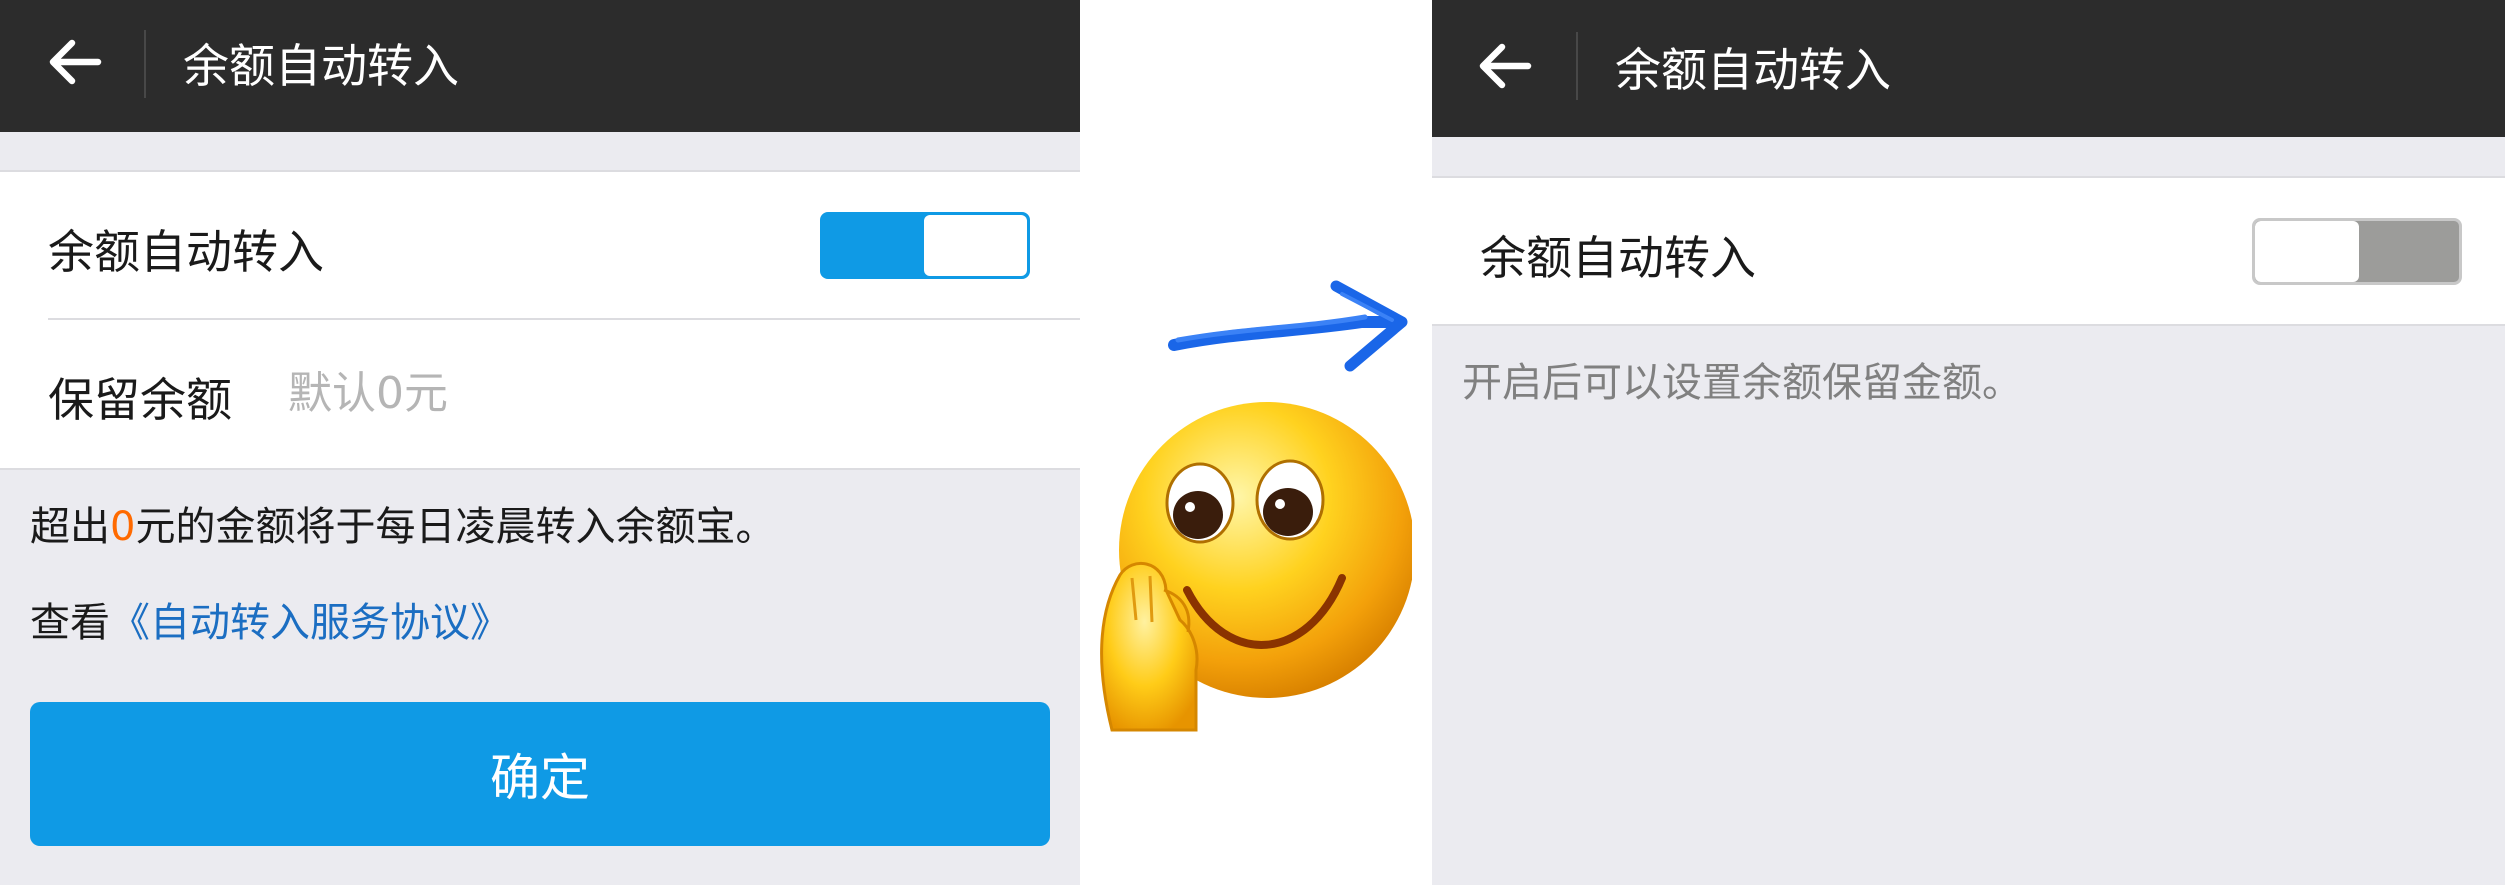 Image resolution: width=2505 pixels, height=885 pixels. What do you see at coordinates (70, 623) in the screenshot?
I see `agreement-prefix: 查看` at bounding box center [70, 623].